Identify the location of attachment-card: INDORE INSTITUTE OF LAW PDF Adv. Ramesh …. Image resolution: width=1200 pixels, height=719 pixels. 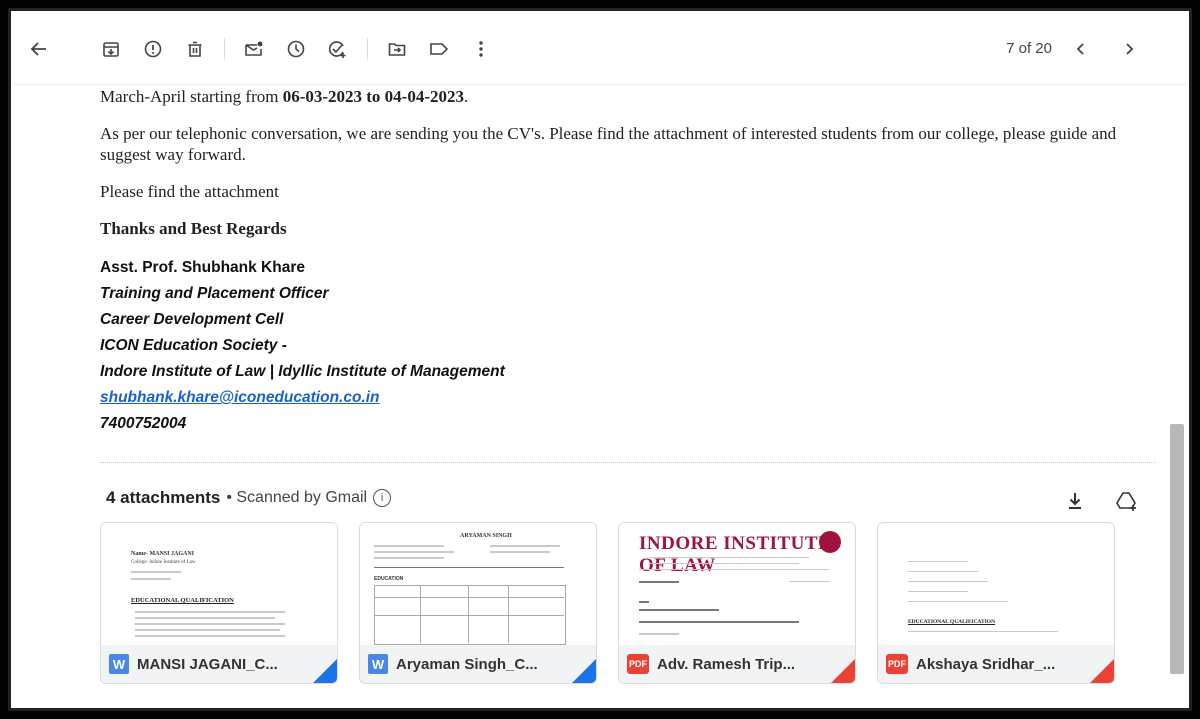
(737, 603).